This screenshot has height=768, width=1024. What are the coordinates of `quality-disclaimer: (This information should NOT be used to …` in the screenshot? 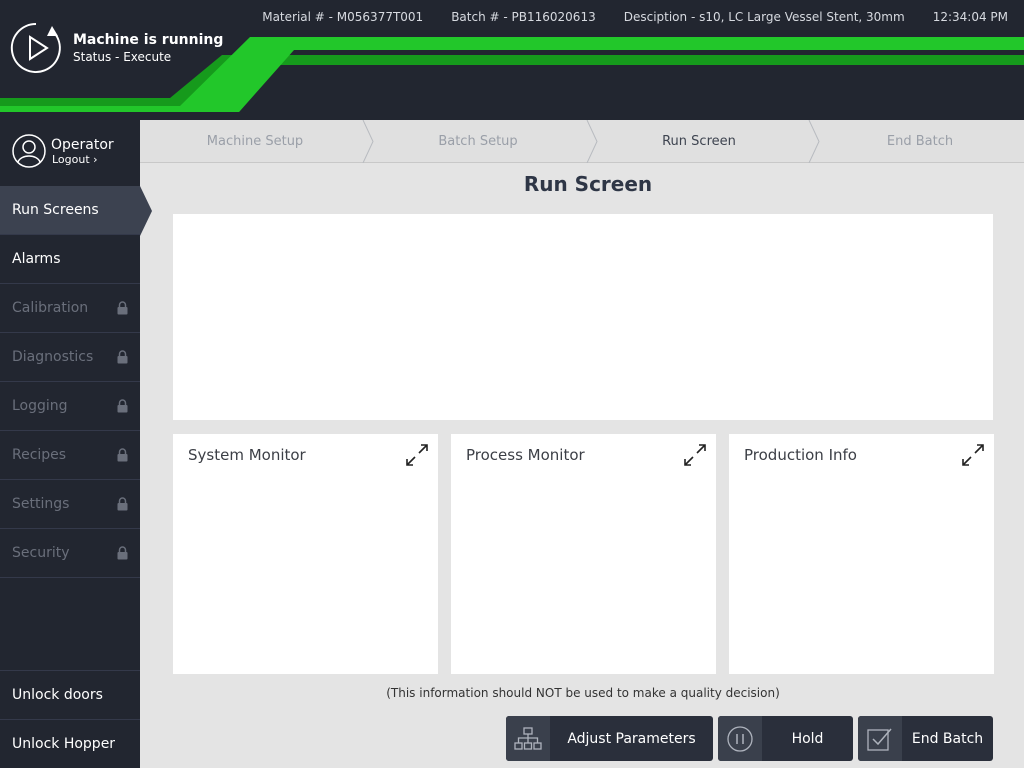 It's located at (583, 693).